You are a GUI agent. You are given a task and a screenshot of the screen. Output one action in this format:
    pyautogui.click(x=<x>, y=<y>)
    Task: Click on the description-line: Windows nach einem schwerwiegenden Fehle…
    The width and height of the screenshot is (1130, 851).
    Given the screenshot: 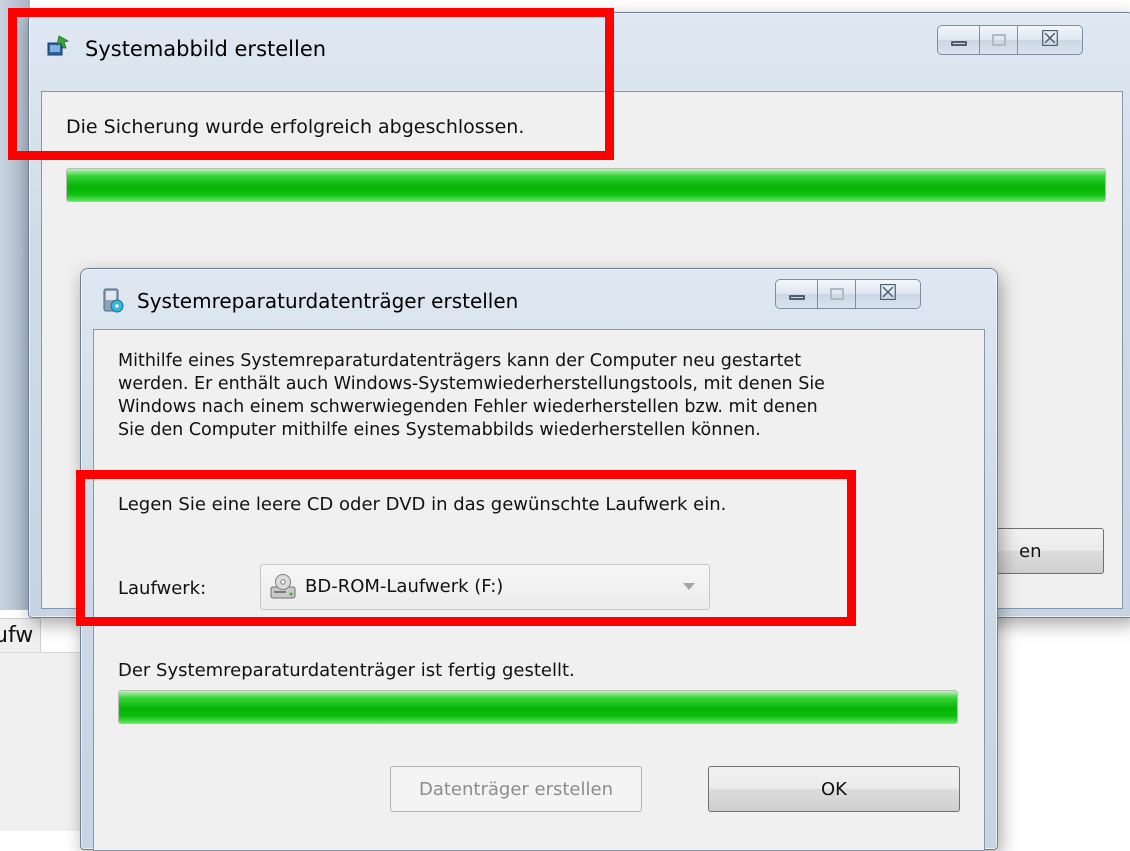 What is the action you would take?
    pyautogui.click(x=468, y=407)
    